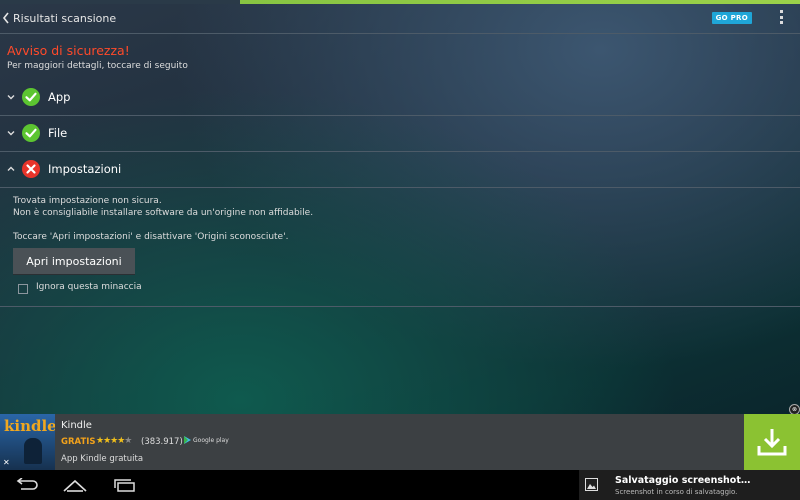 This screenshot has width=800, height=500. I want to click on row-divider, so click(400, 187).